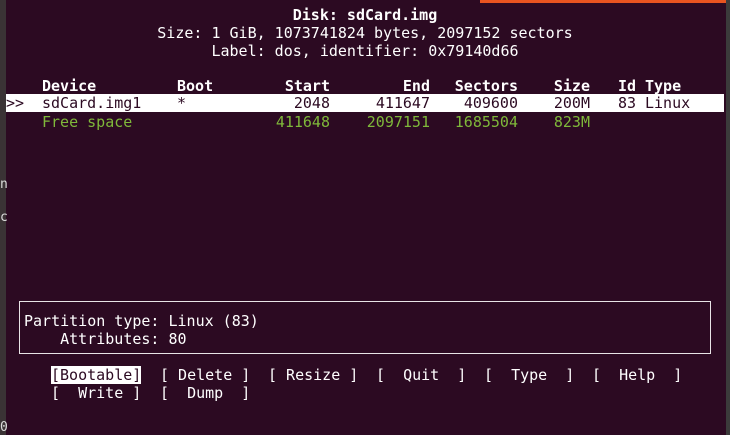 Image resolution: width=730 pixels, height=435 pixels. I want to click on type-button: [ Type ], so click(529, 375).